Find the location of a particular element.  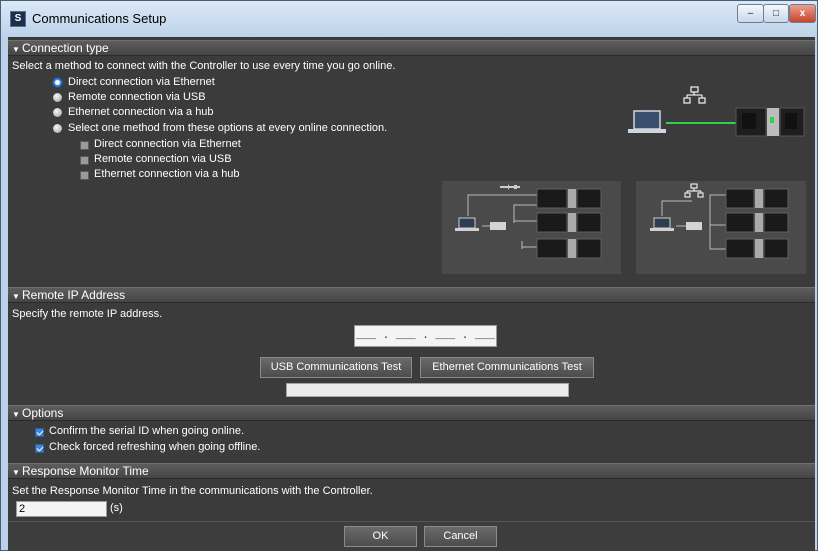

hub-connection-diagram is located at coordinates (721, 227).